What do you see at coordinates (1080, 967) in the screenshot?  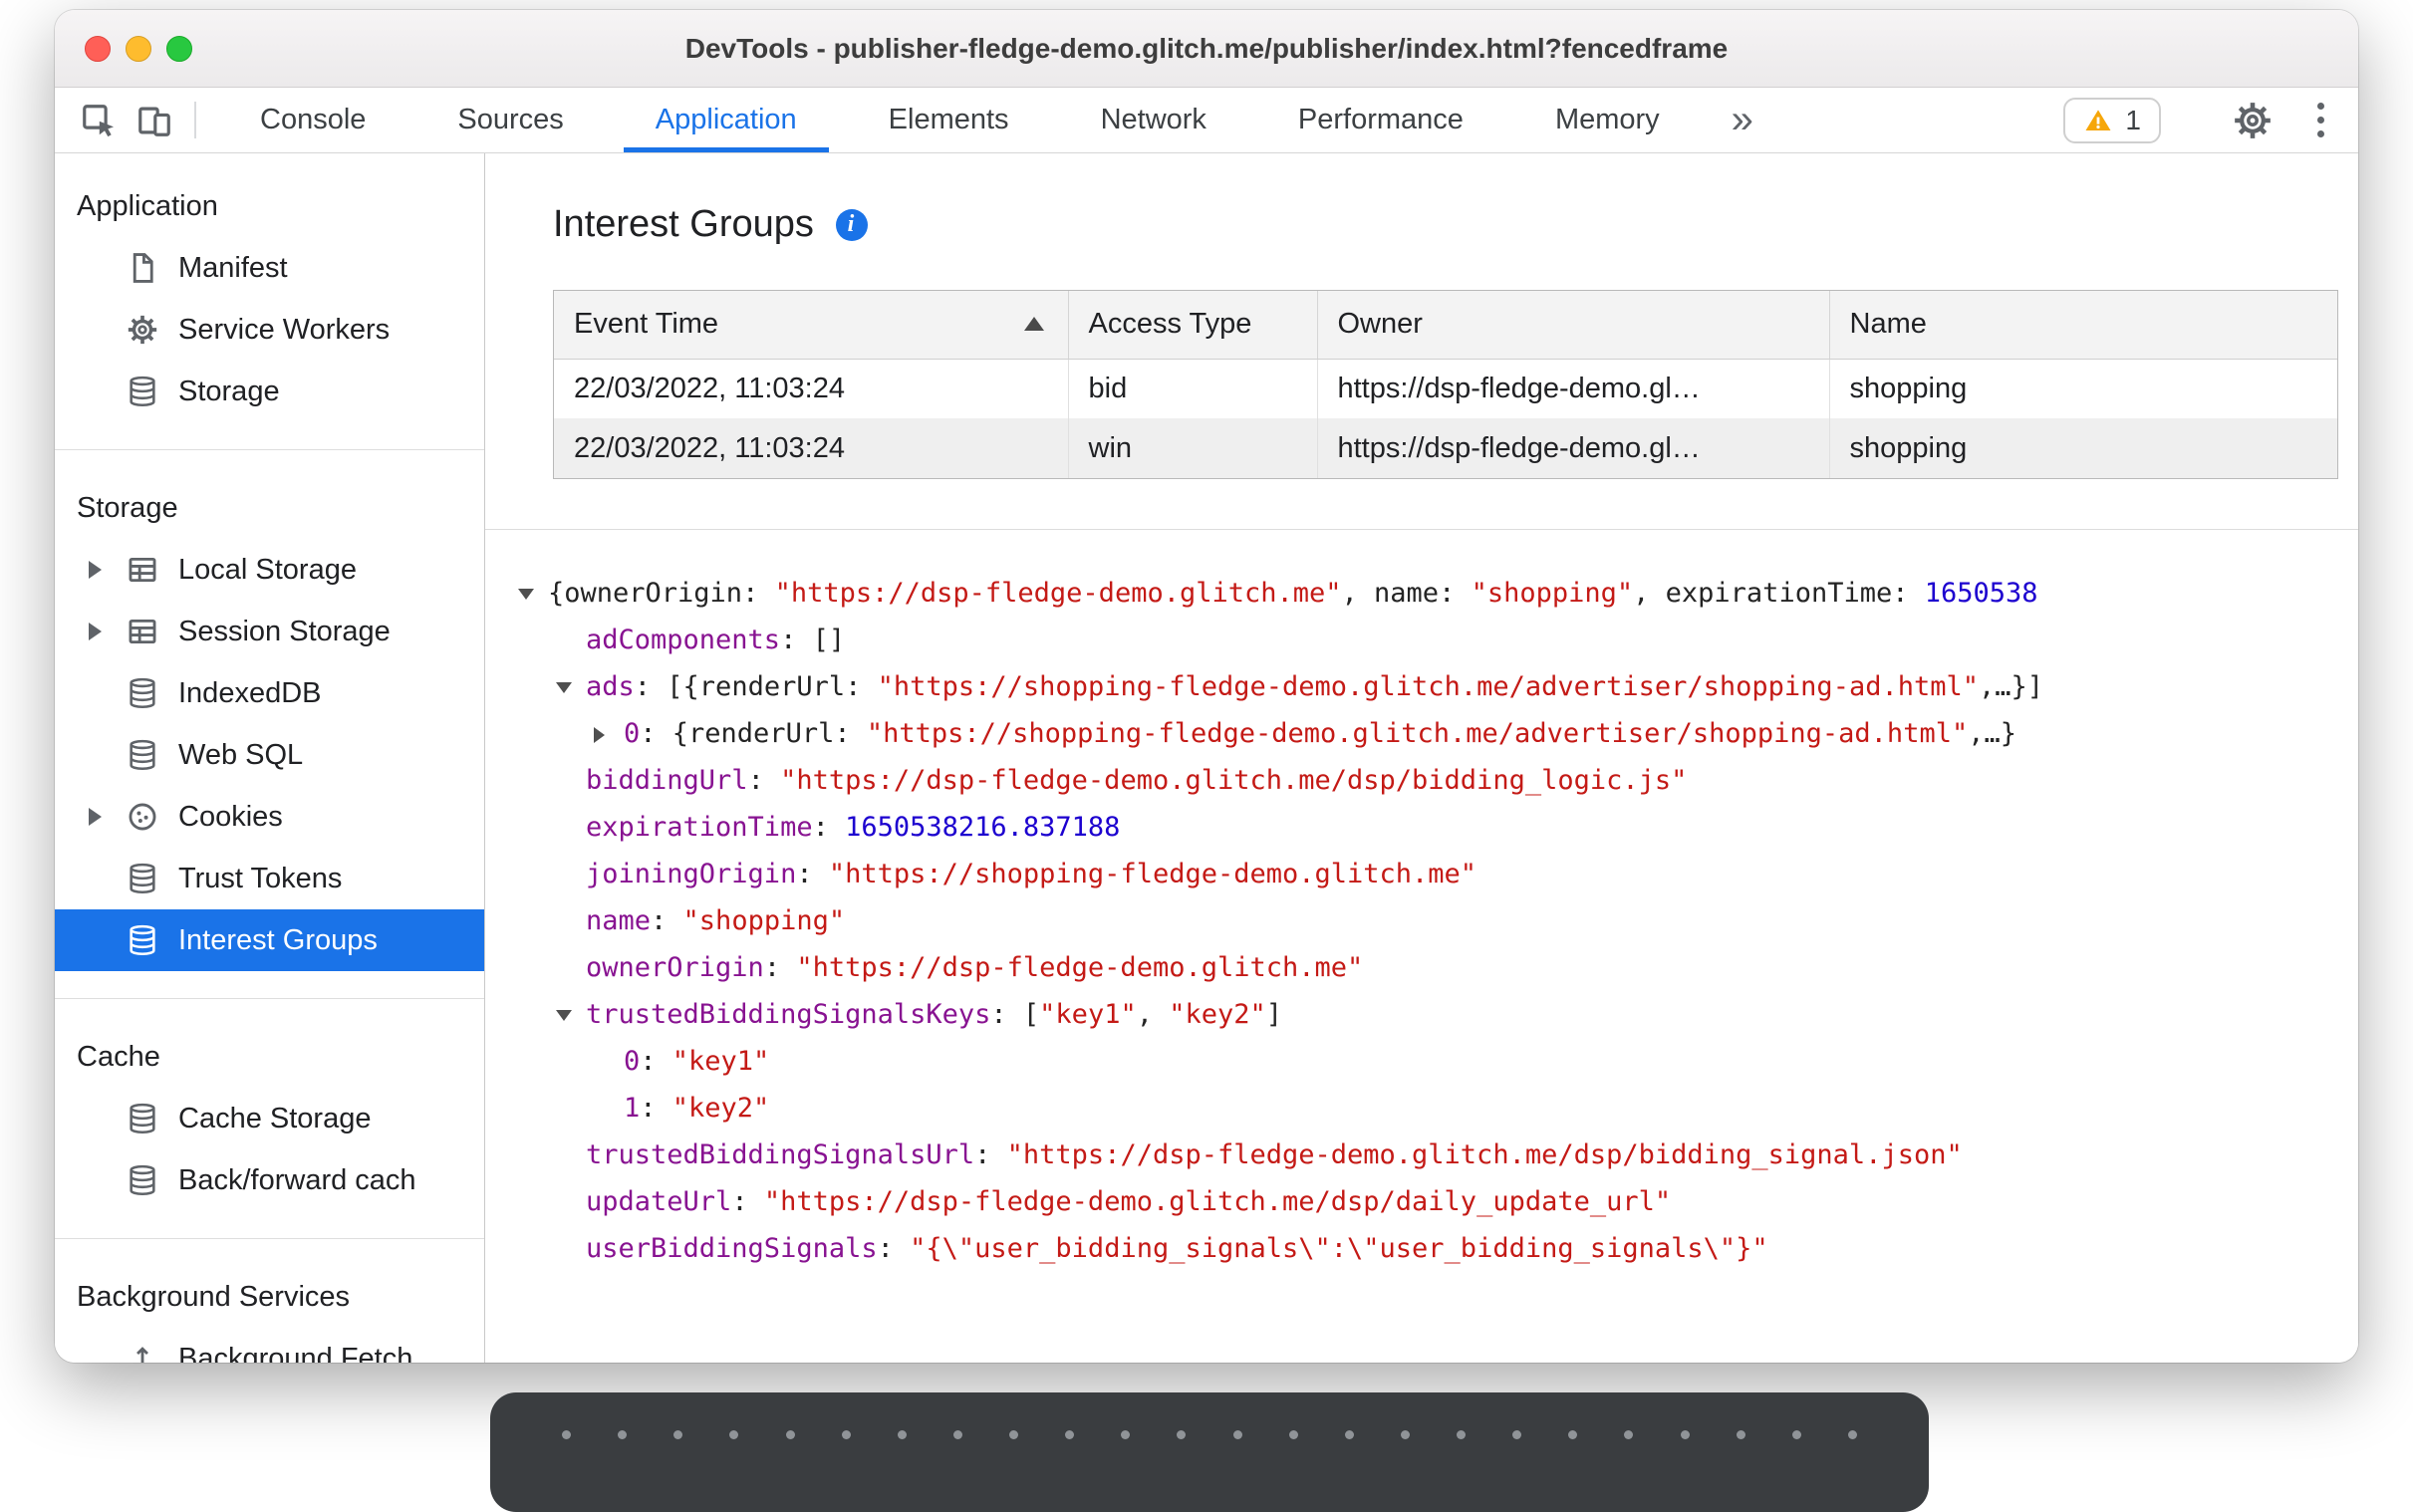 I see `token-str: "https://dsp-fledge-demo.glitch.me"` at bounding box center [1080, 967].